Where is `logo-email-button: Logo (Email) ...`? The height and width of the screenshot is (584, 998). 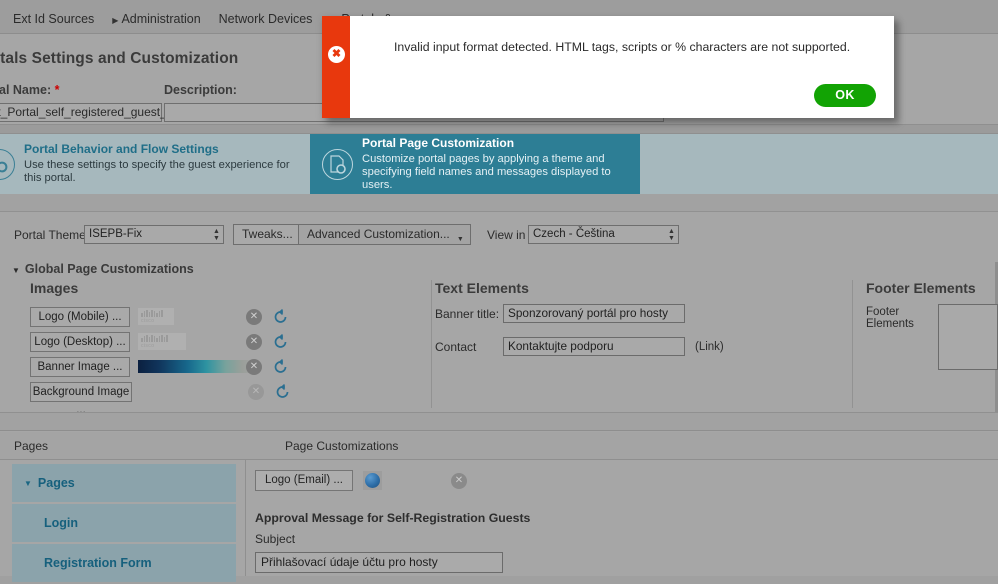
logo-email-button: Logo (Email) ... is located at coordinates (304, 480).